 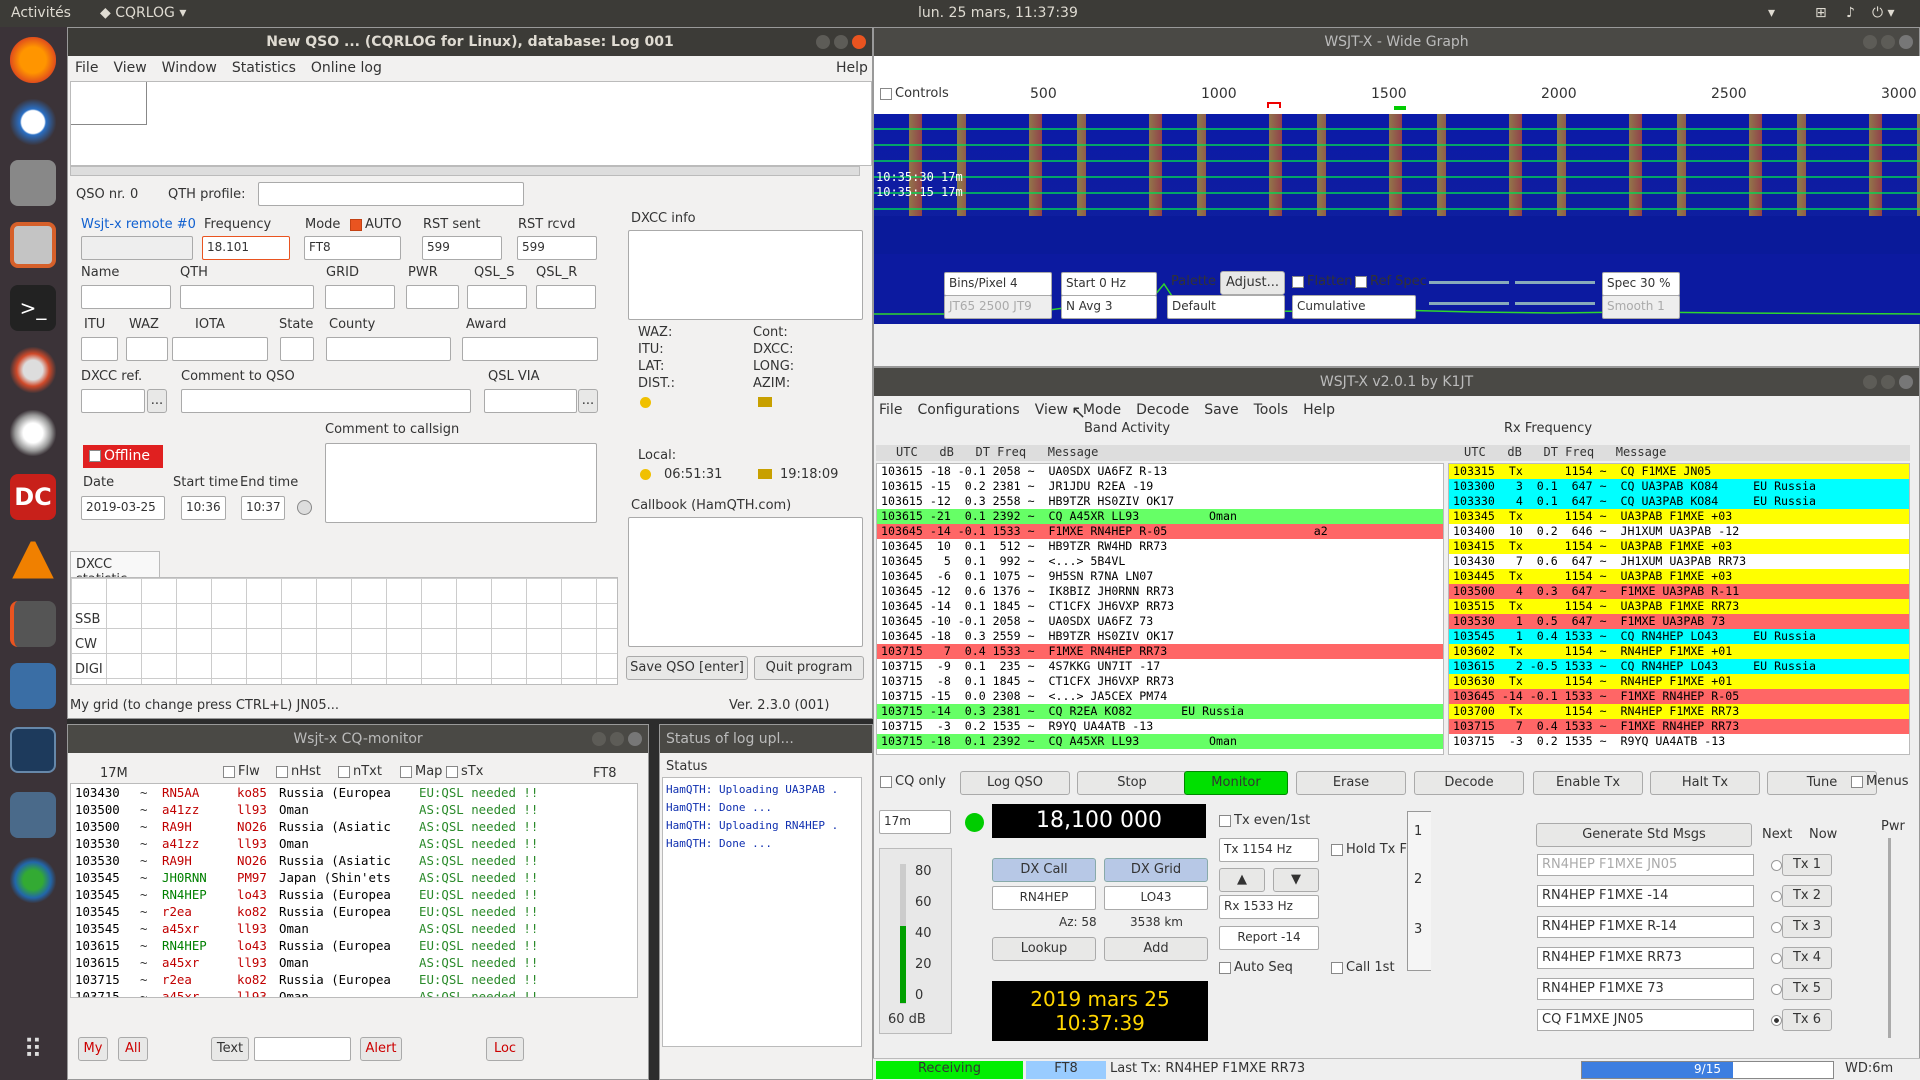 What do you see at coordinates (1160, 696) in the screenshot?
I see `decode-row: 103715 -15 0.0 2308 ~ <...> JA5CEX PM74` at bounding box center [1160, 696].